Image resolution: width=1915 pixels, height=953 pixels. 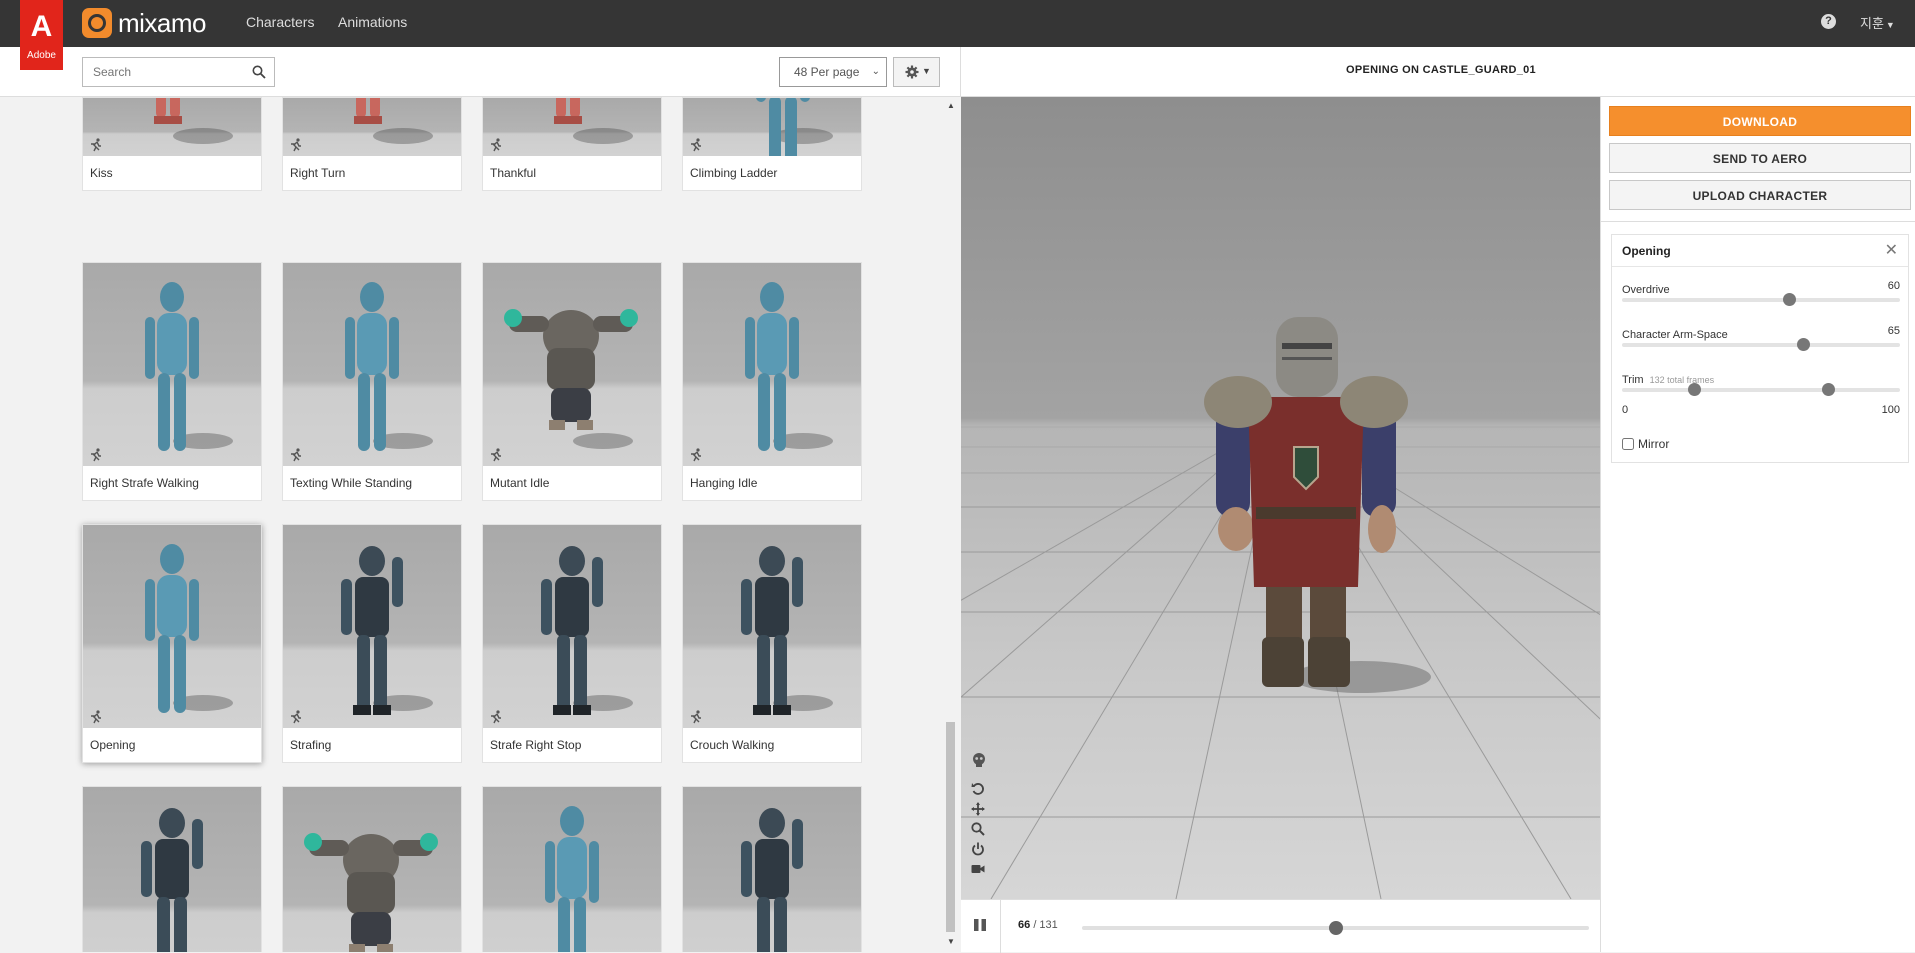 I want to click on nav-characters: Characters, so click(x=280, y=22).